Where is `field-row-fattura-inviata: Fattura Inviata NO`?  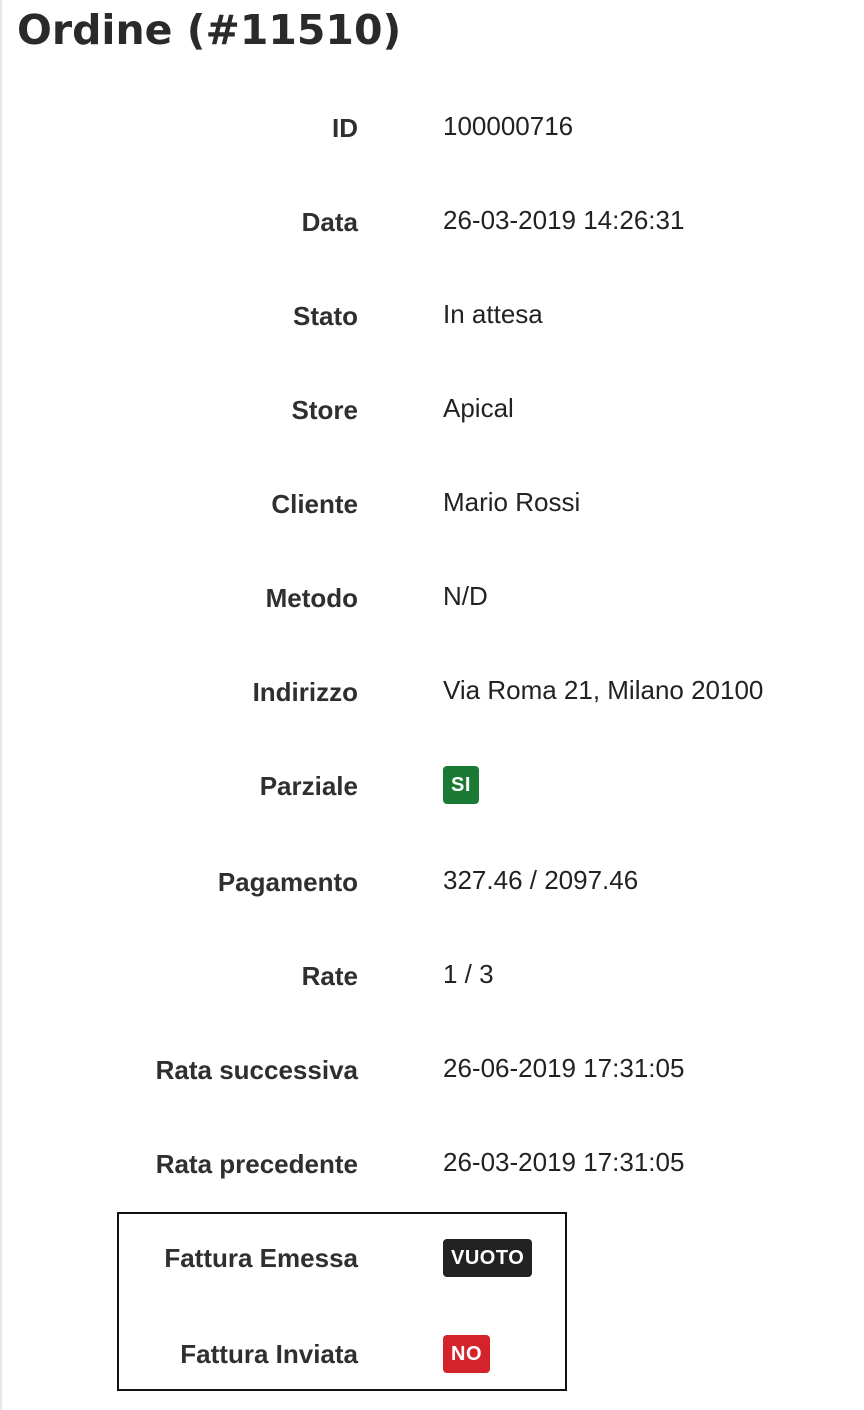
field-row-fattura-inviata: Fattura Inviata NO is located at coordinates (432, 1354).